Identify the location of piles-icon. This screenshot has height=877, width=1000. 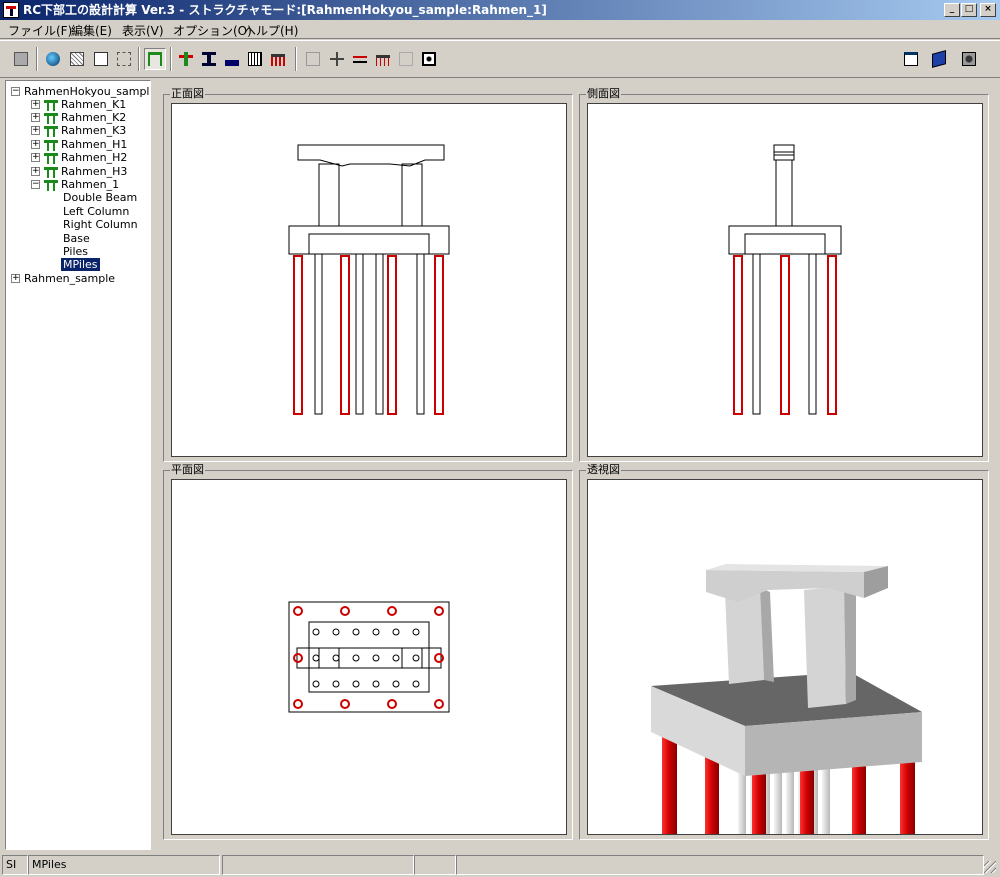
(278, 59).